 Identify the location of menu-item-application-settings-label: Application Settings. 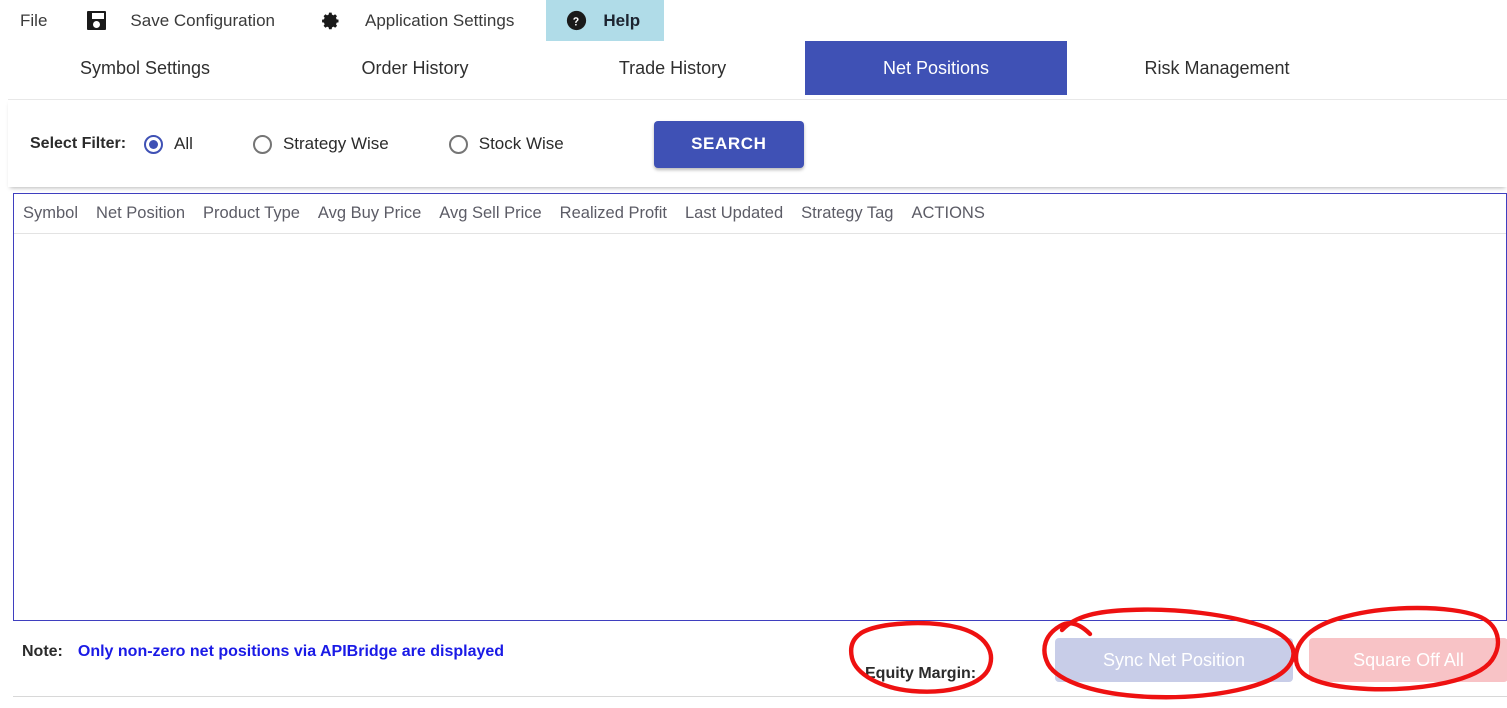
(440, 20).